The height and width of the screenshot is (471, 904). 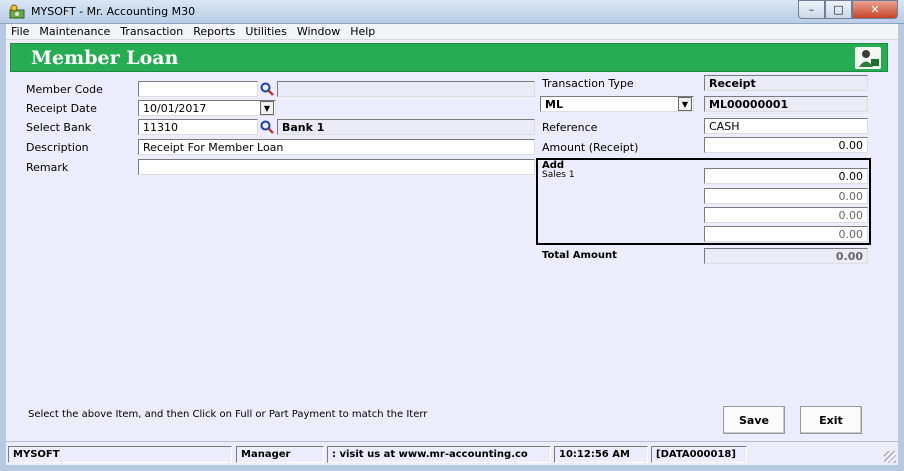 I want to click on receipt-date-input: 10/01/2017, so click(x=207, y=108).